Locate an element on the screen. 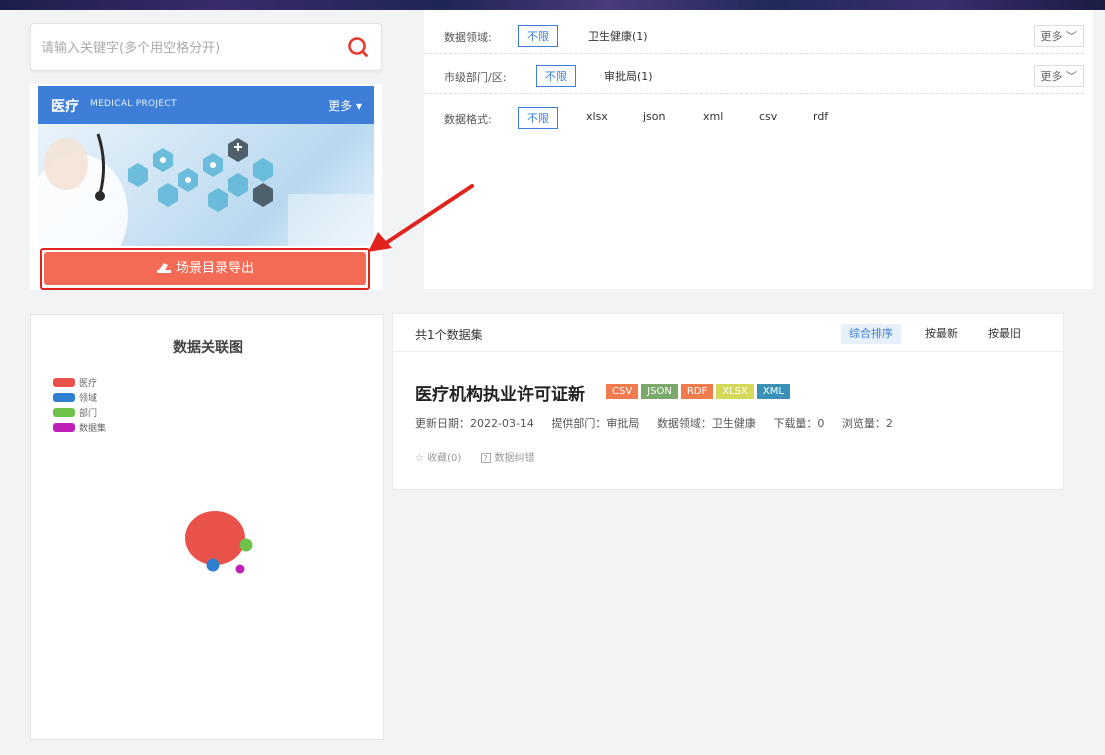  graph-node-medical is located at coordinates (215, 538).